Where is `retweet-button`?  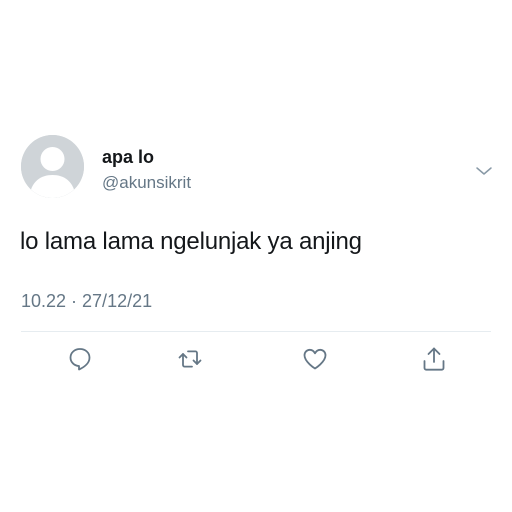 retweet-button is located at coordinates (190, 359).